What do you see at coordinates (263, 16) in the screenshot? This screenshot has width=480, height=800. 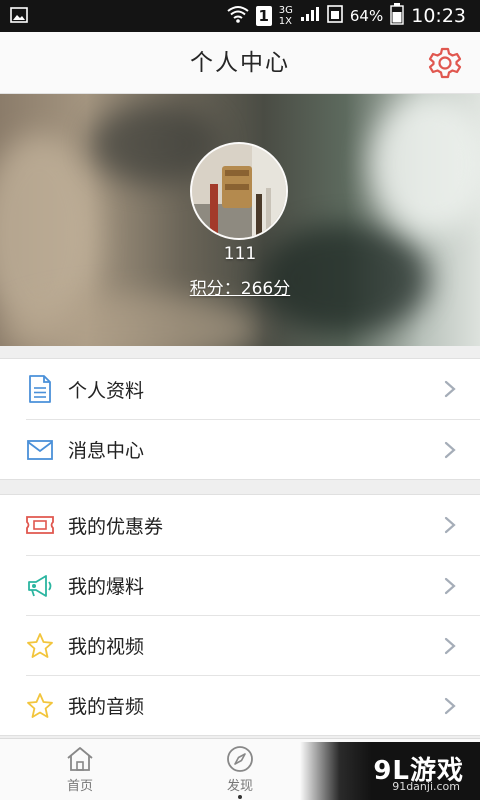 I see `sim-slot-indicator: 1` at bounding box center [263, 16].